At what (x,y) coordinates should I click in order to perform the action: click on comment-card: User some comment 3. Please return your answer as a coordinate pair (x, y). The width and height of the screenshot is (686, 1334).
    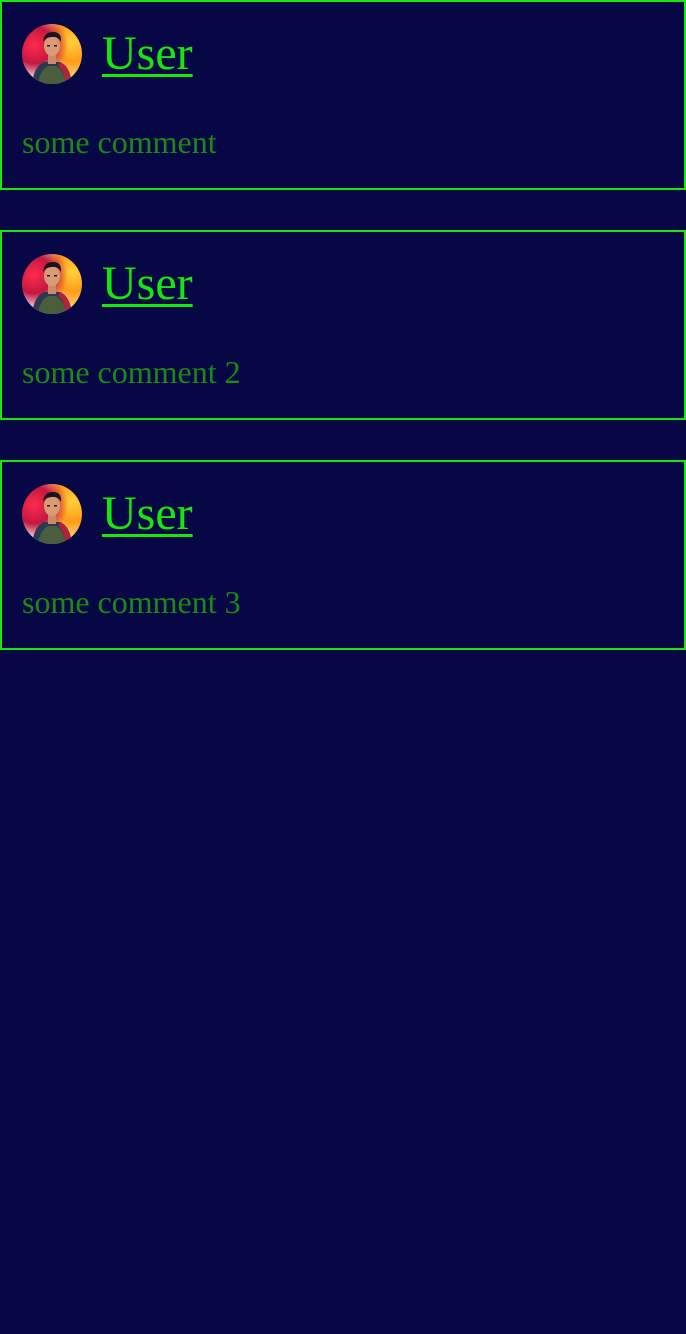
    Looking at the image, I should click on (343, 555).